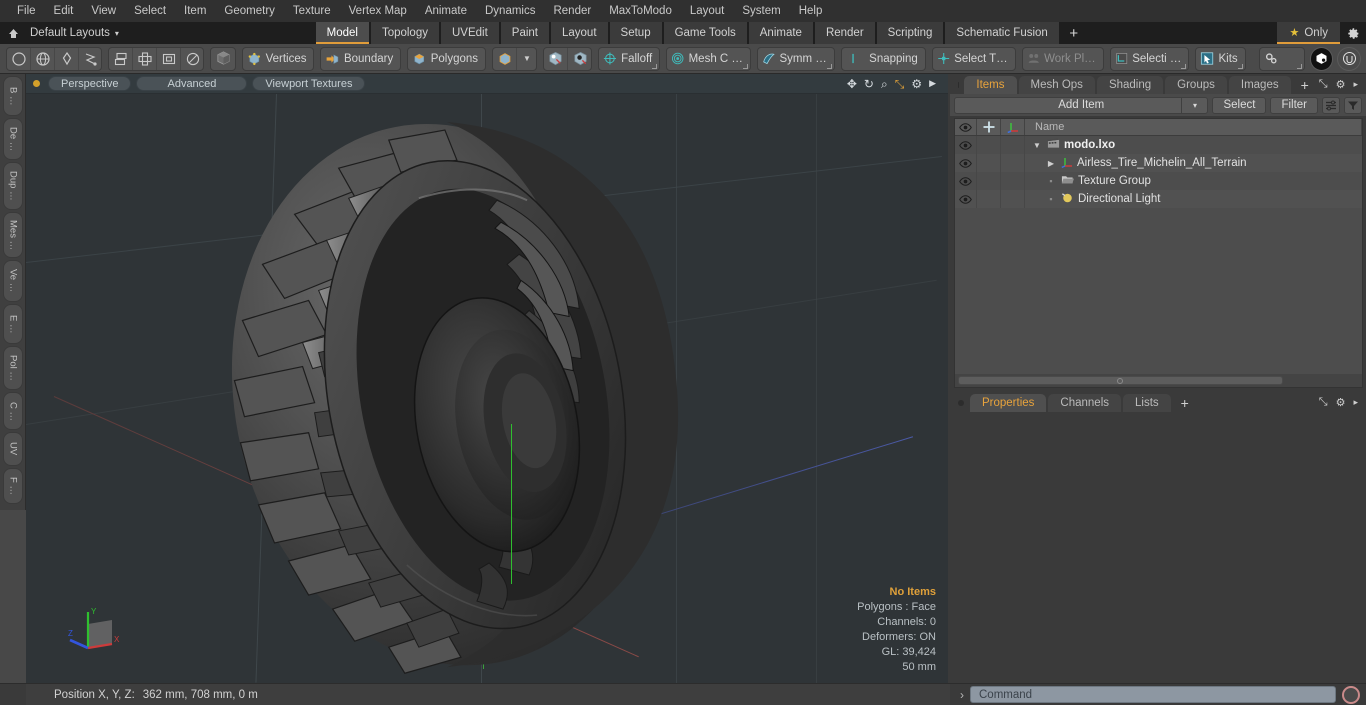 This screenshot has height=705, width=1366. Describe the element at coordinates (19, 58) in the screenshot. I see `circle-icon` at that location.